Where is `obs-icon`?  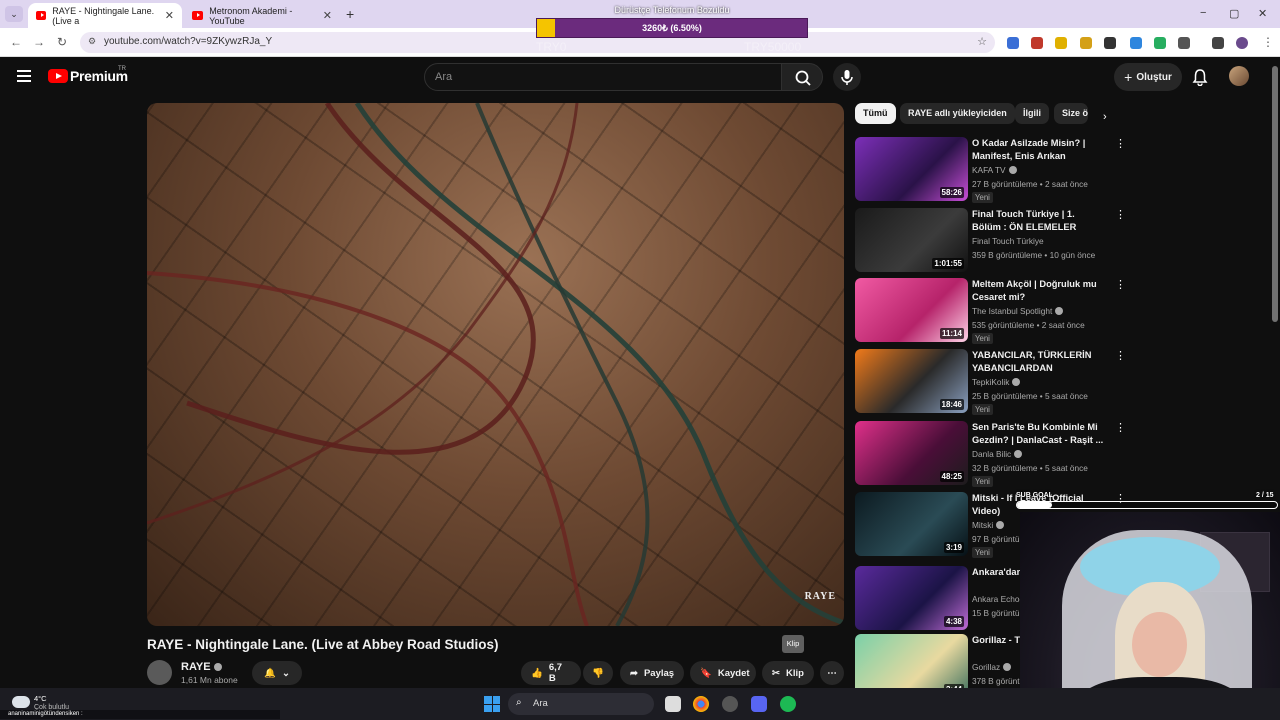
obs-icon is located at coordinates (730, 704).